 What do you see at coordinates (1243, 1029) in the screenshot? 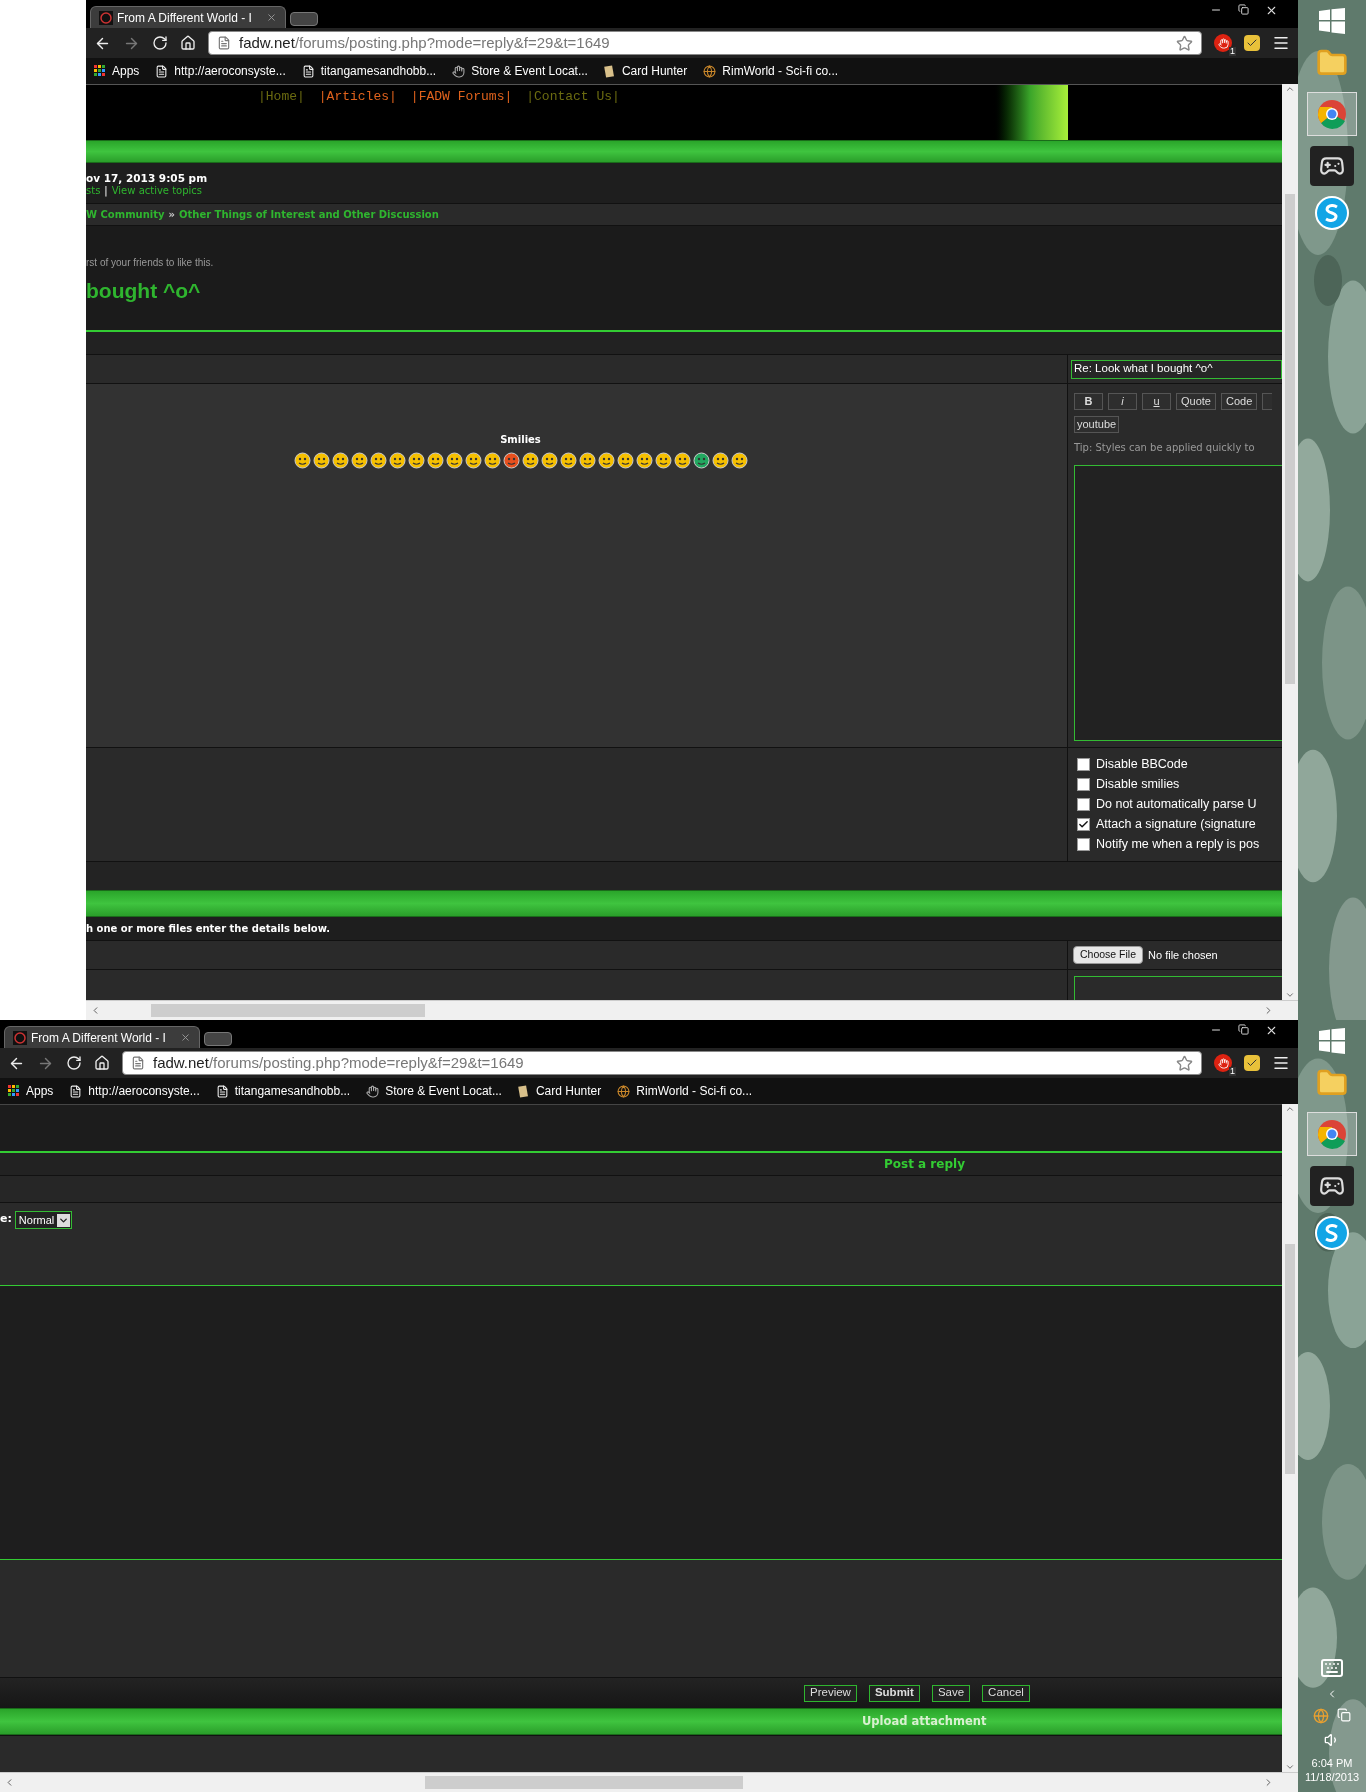
I see `restore-icon` at bounding box center [1243, 1029].